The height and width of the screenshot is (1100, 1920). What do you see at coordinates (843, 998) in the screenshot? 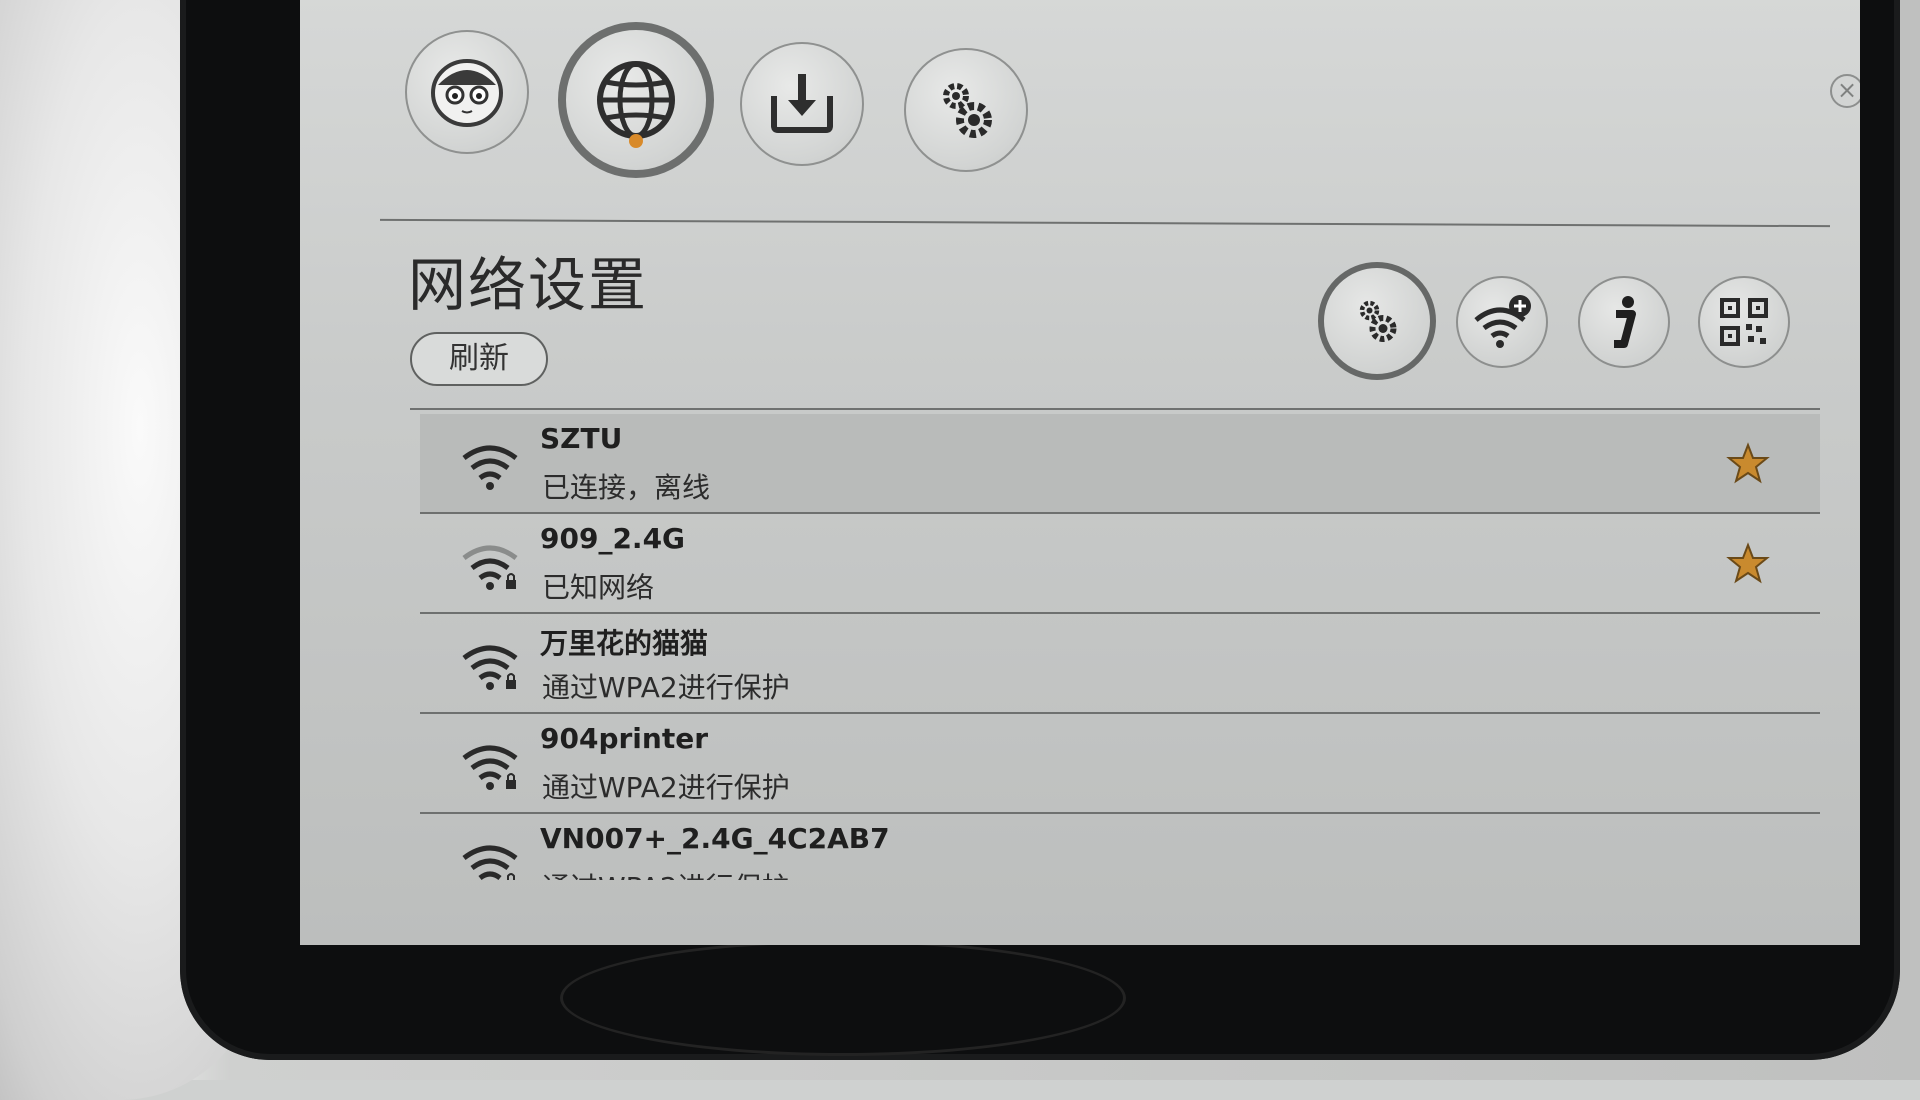
I see `bezel-reflection` at bounding box center [843, 998].